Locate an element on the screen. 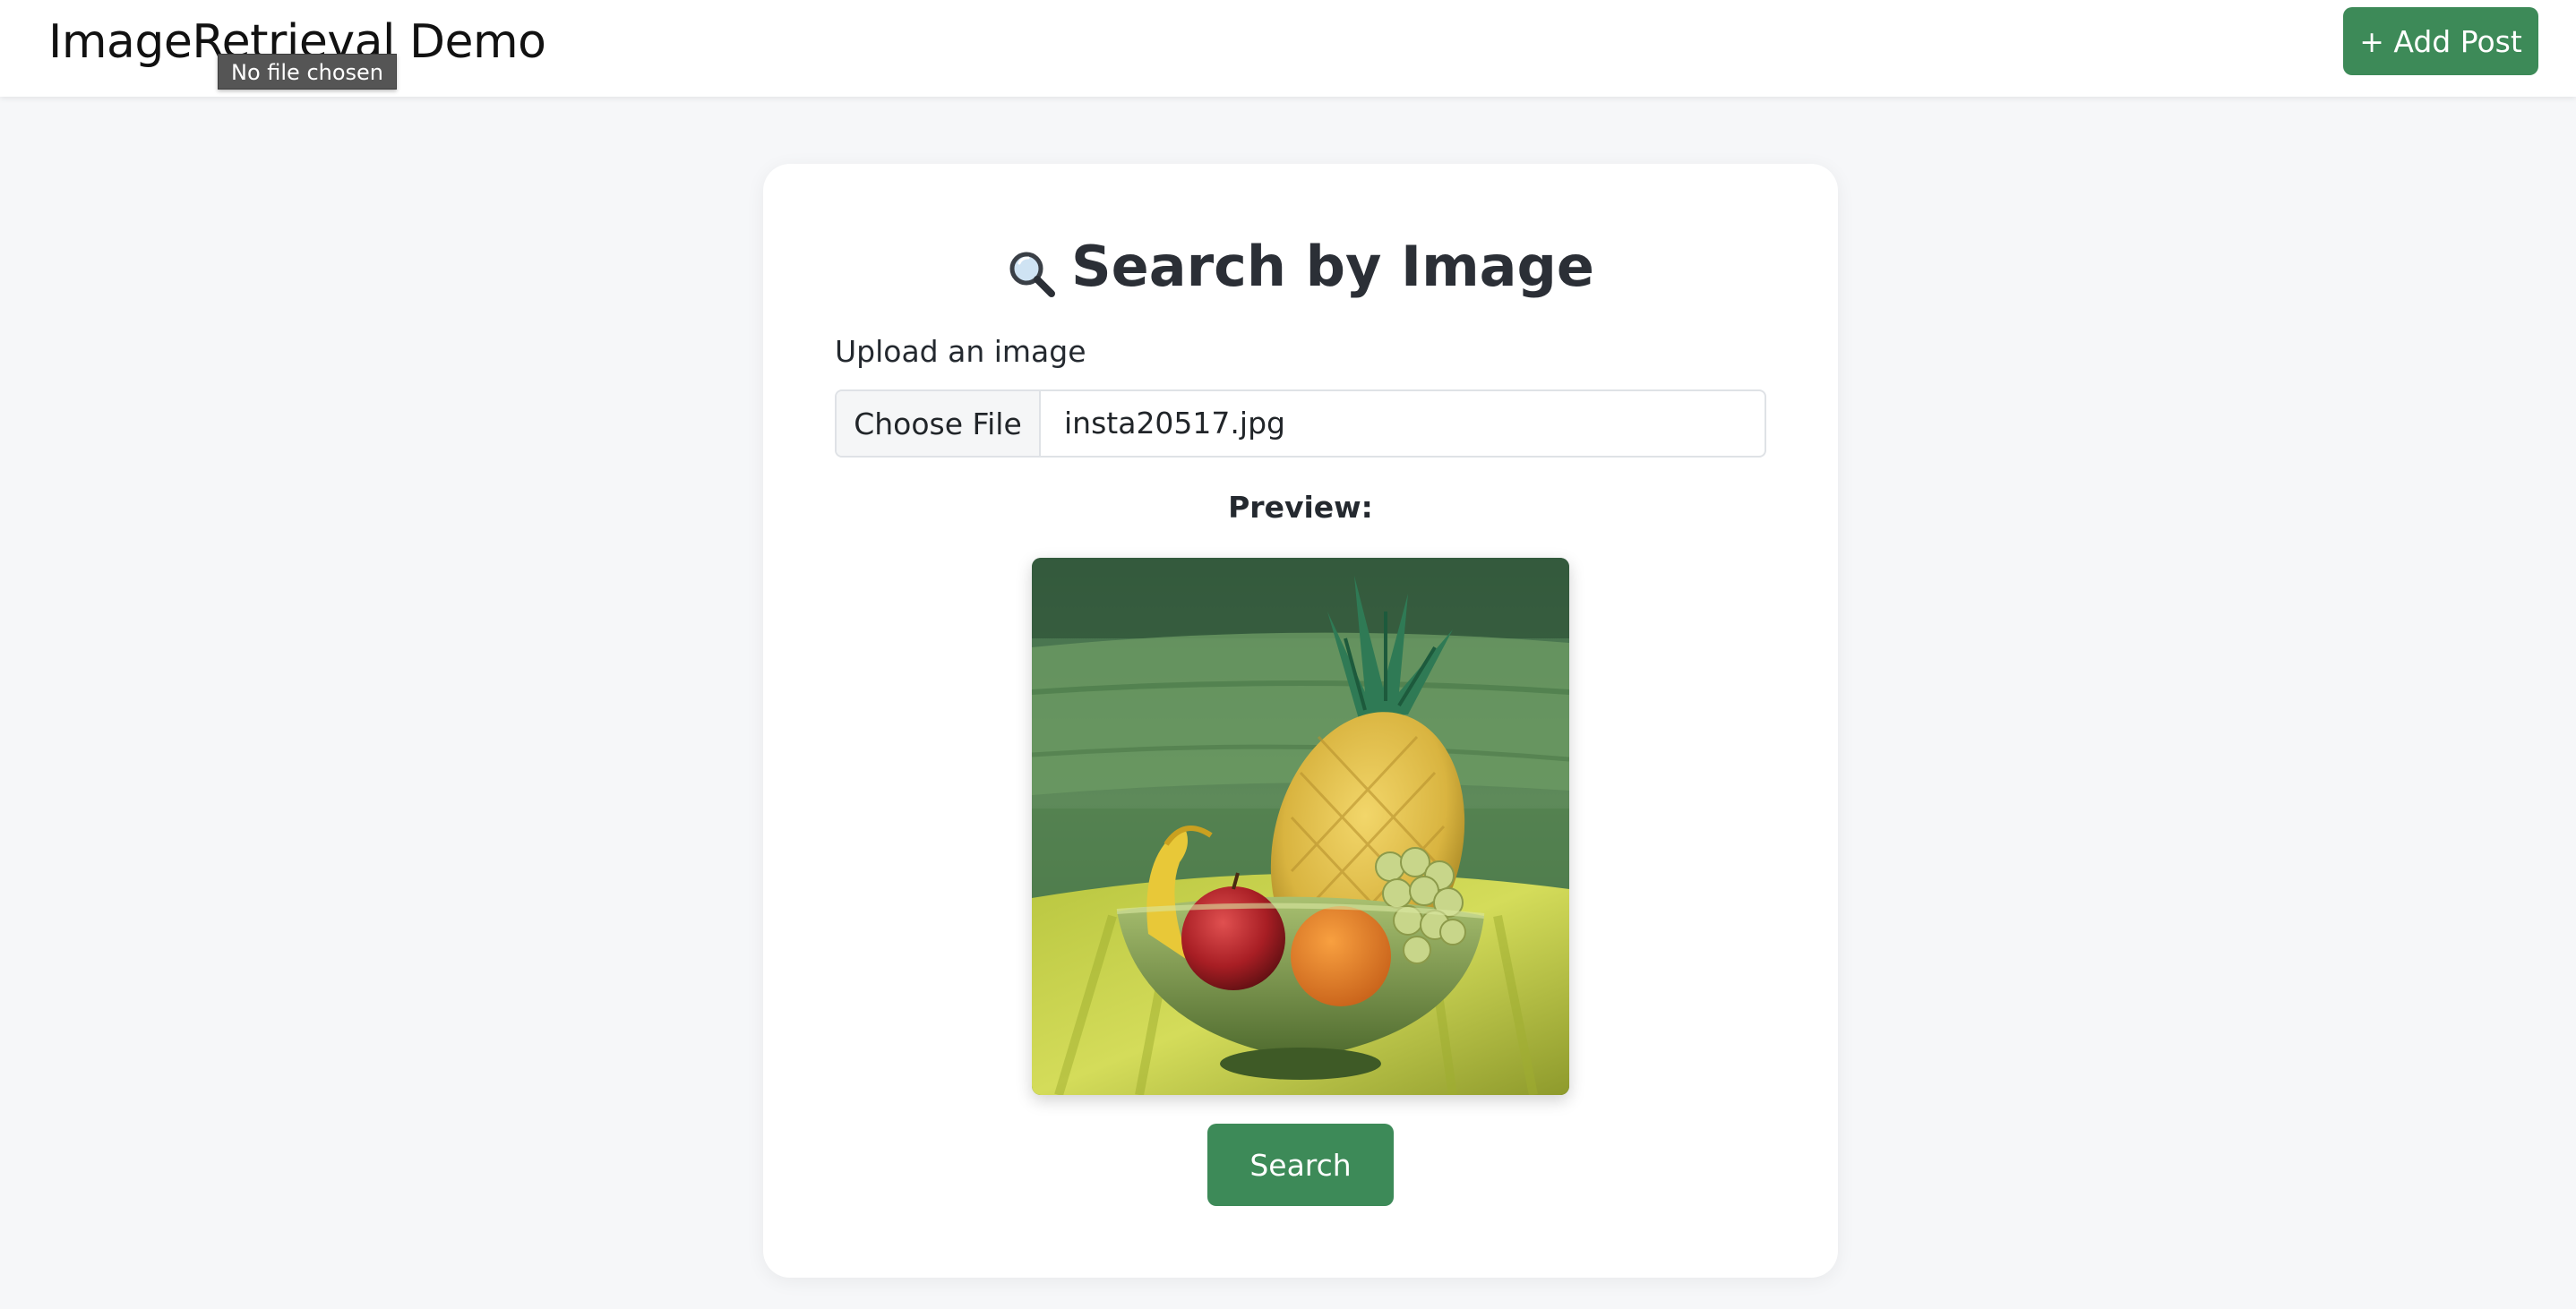 The width and height of the screenshot is (2576, 1309). file-tooltip: No file chosen is located at coordinates (308, 72).